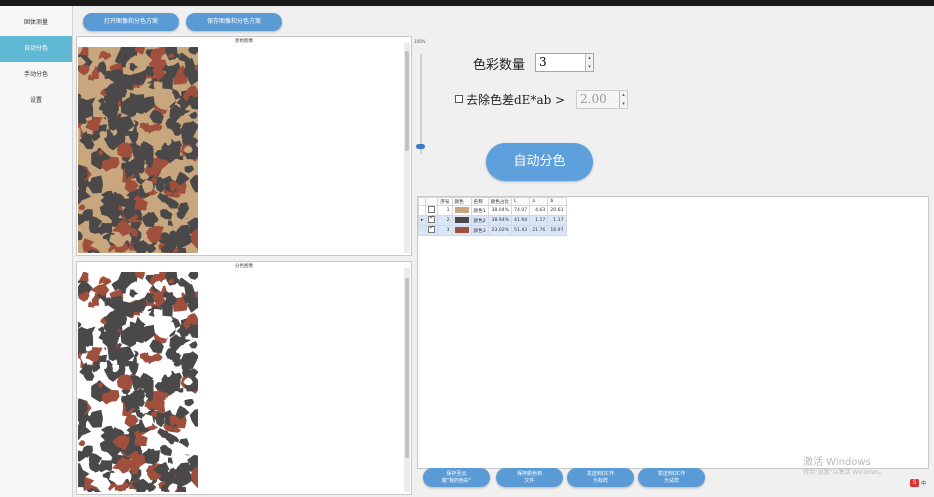  I want to click on separated-vertical-scrollbar, so click(407, 380).